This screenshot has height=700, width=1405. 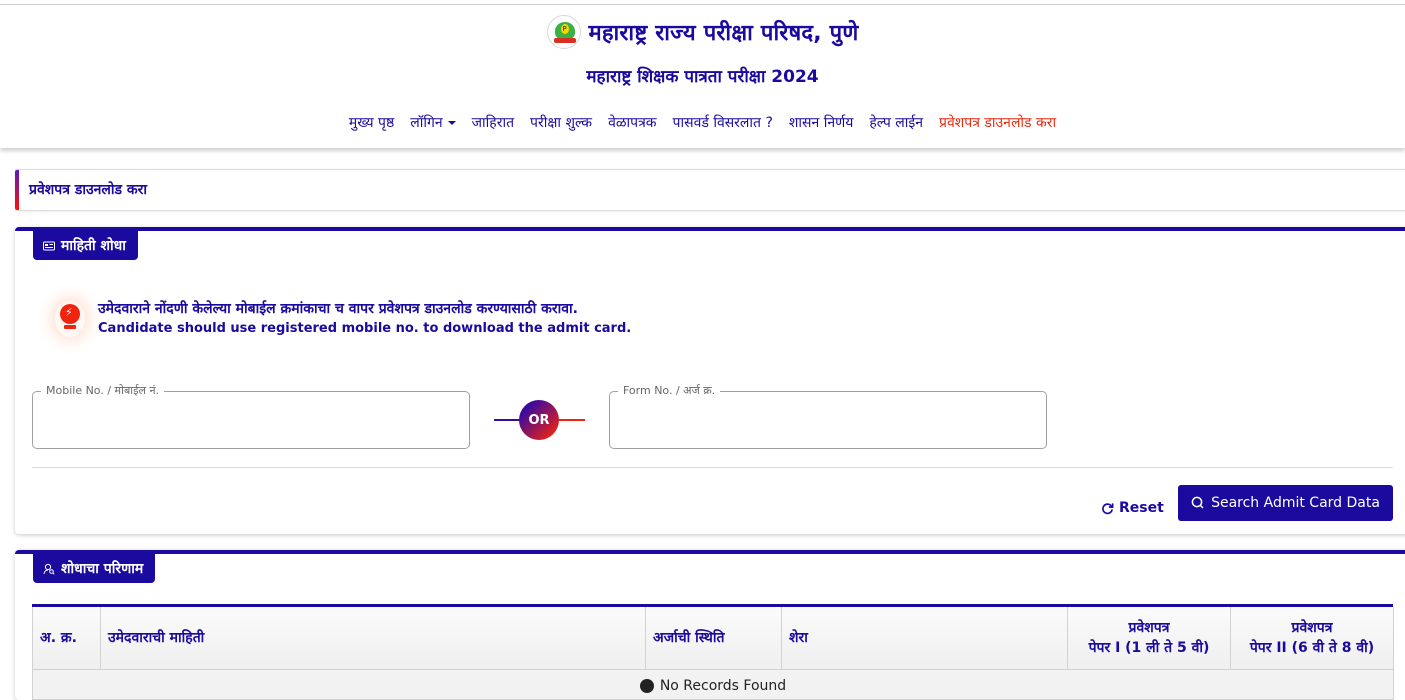 What do you see at coordinates (821, 122) in the screenshot?
I see `nav-government-resolution: शासन निर्णय` at bounding box center [821, 122].